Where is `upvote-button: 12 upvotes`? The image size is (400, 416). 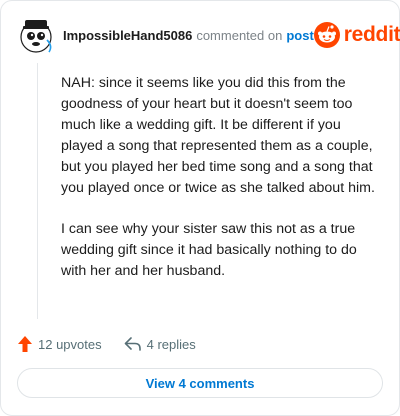 upvote-button: 12 upvotes is located at coordinates (59, 344).